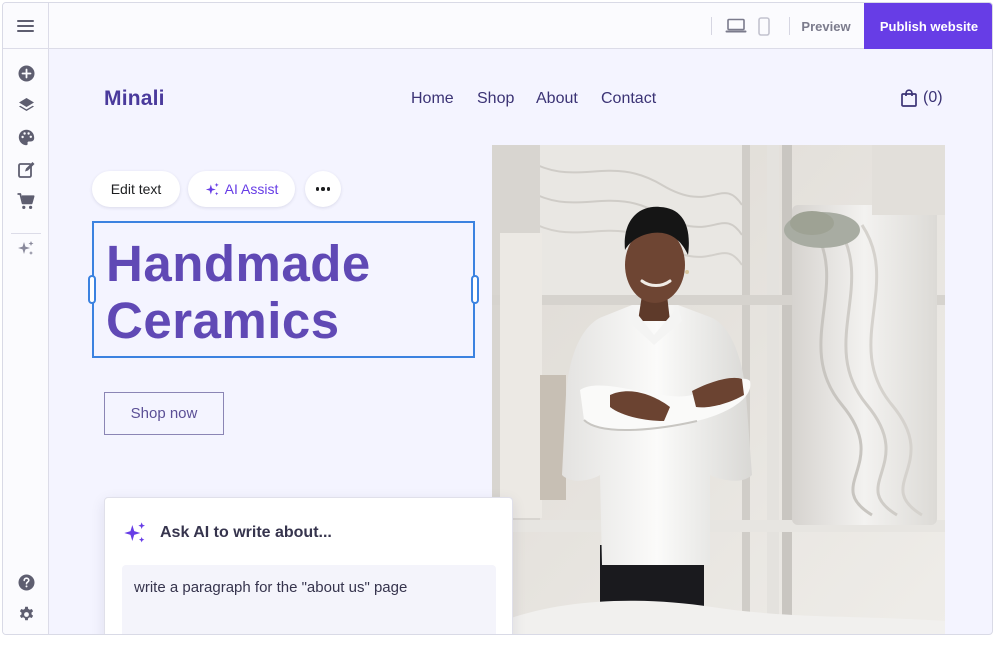 The width and height of the screenshot is (995, 653). I want to click on mobile-view-button, so click(764, 26).